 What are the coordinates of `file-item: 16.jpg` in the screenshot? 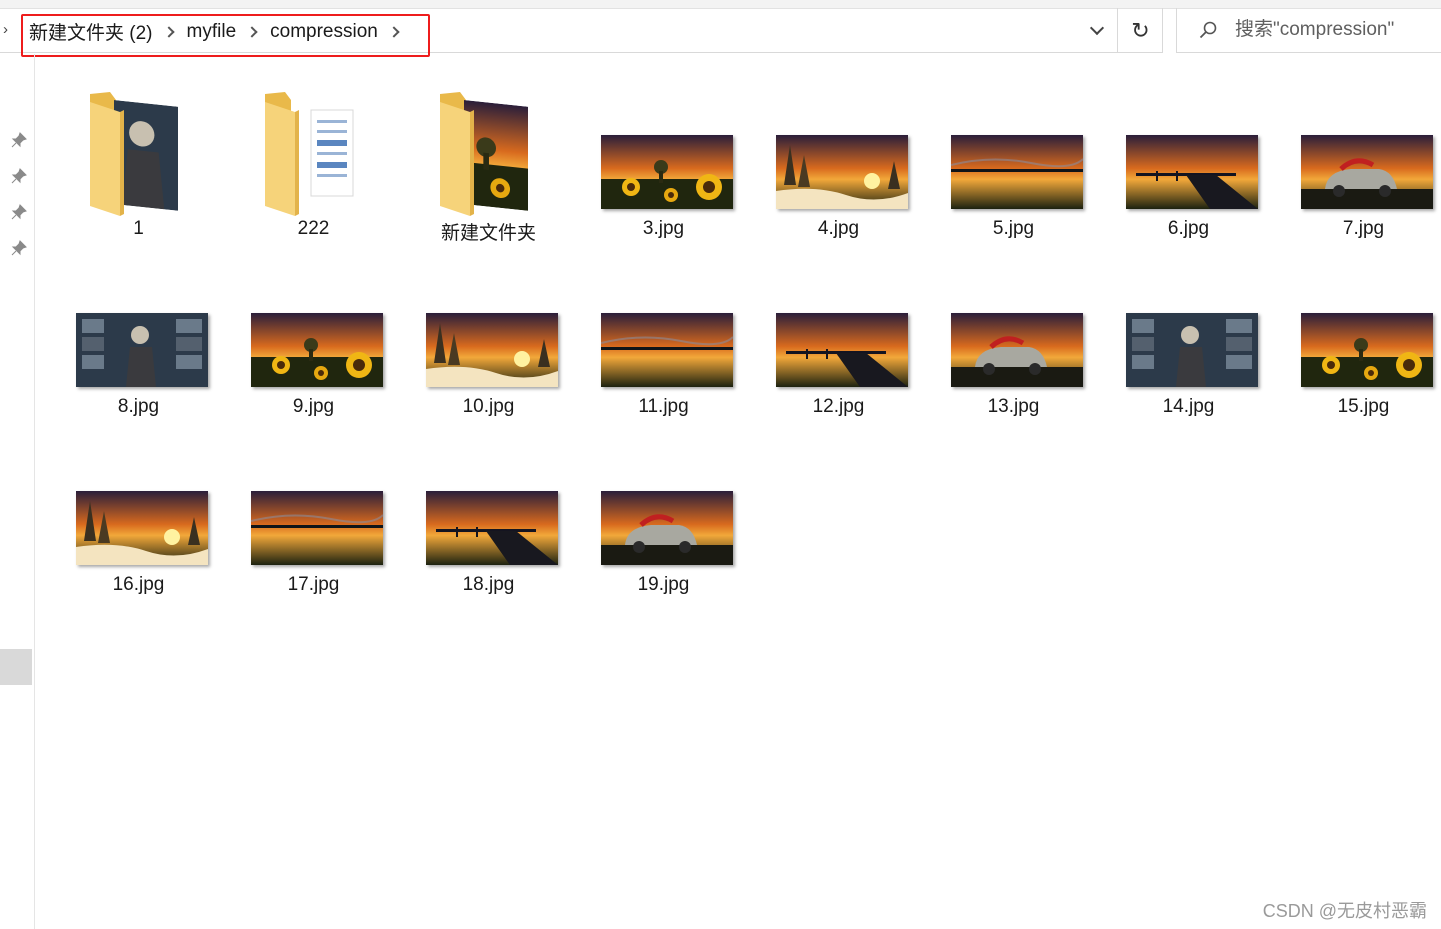 It's located at (138, 514).